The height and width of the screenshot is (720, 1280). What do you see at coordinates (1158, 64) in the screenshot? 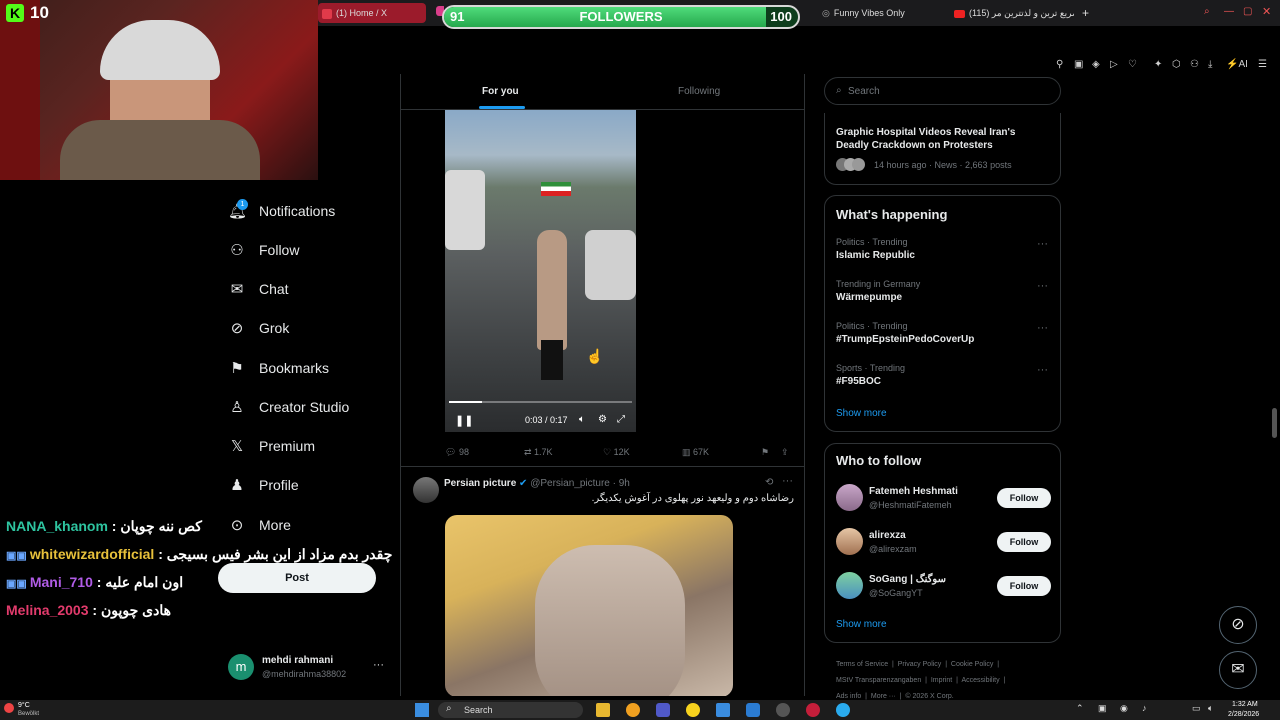
I see `settings-icon: ✦` at bounding box center [1158, 64].